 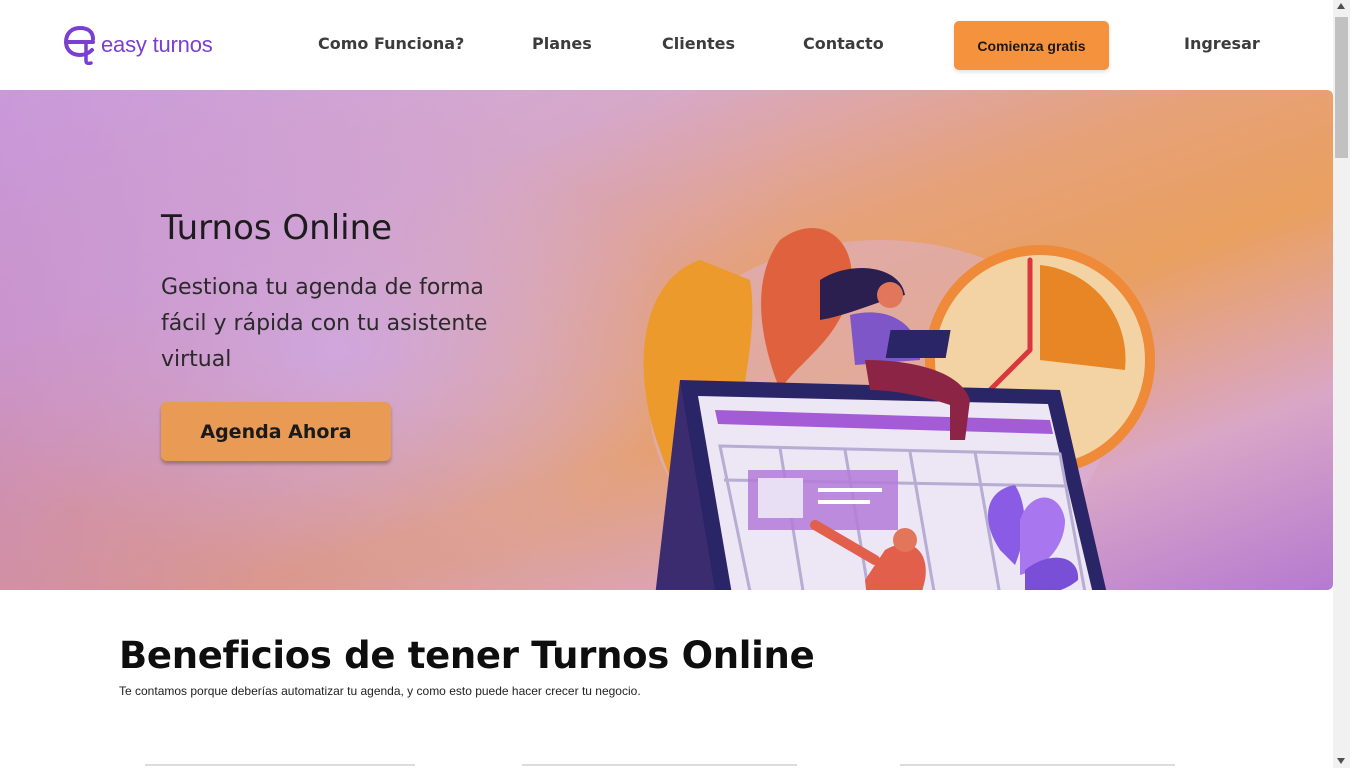 I want to click on window-edge, so click(x=1355, y=384).